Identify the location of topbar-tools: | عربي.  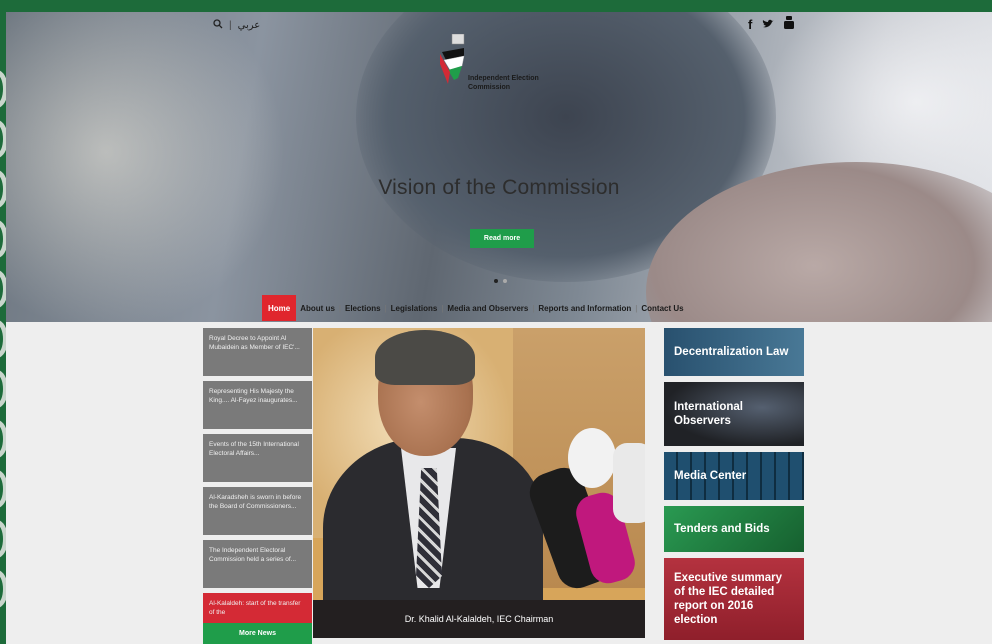
(236, 25).